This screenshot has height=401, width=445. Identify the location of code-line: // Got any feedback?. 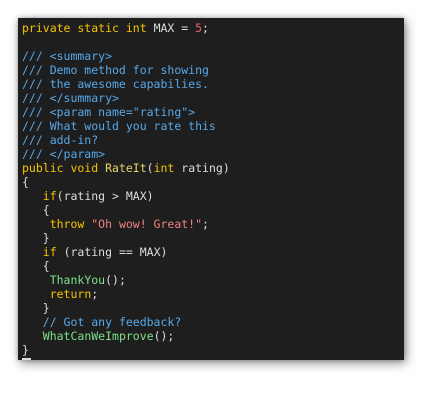
(126, 322).